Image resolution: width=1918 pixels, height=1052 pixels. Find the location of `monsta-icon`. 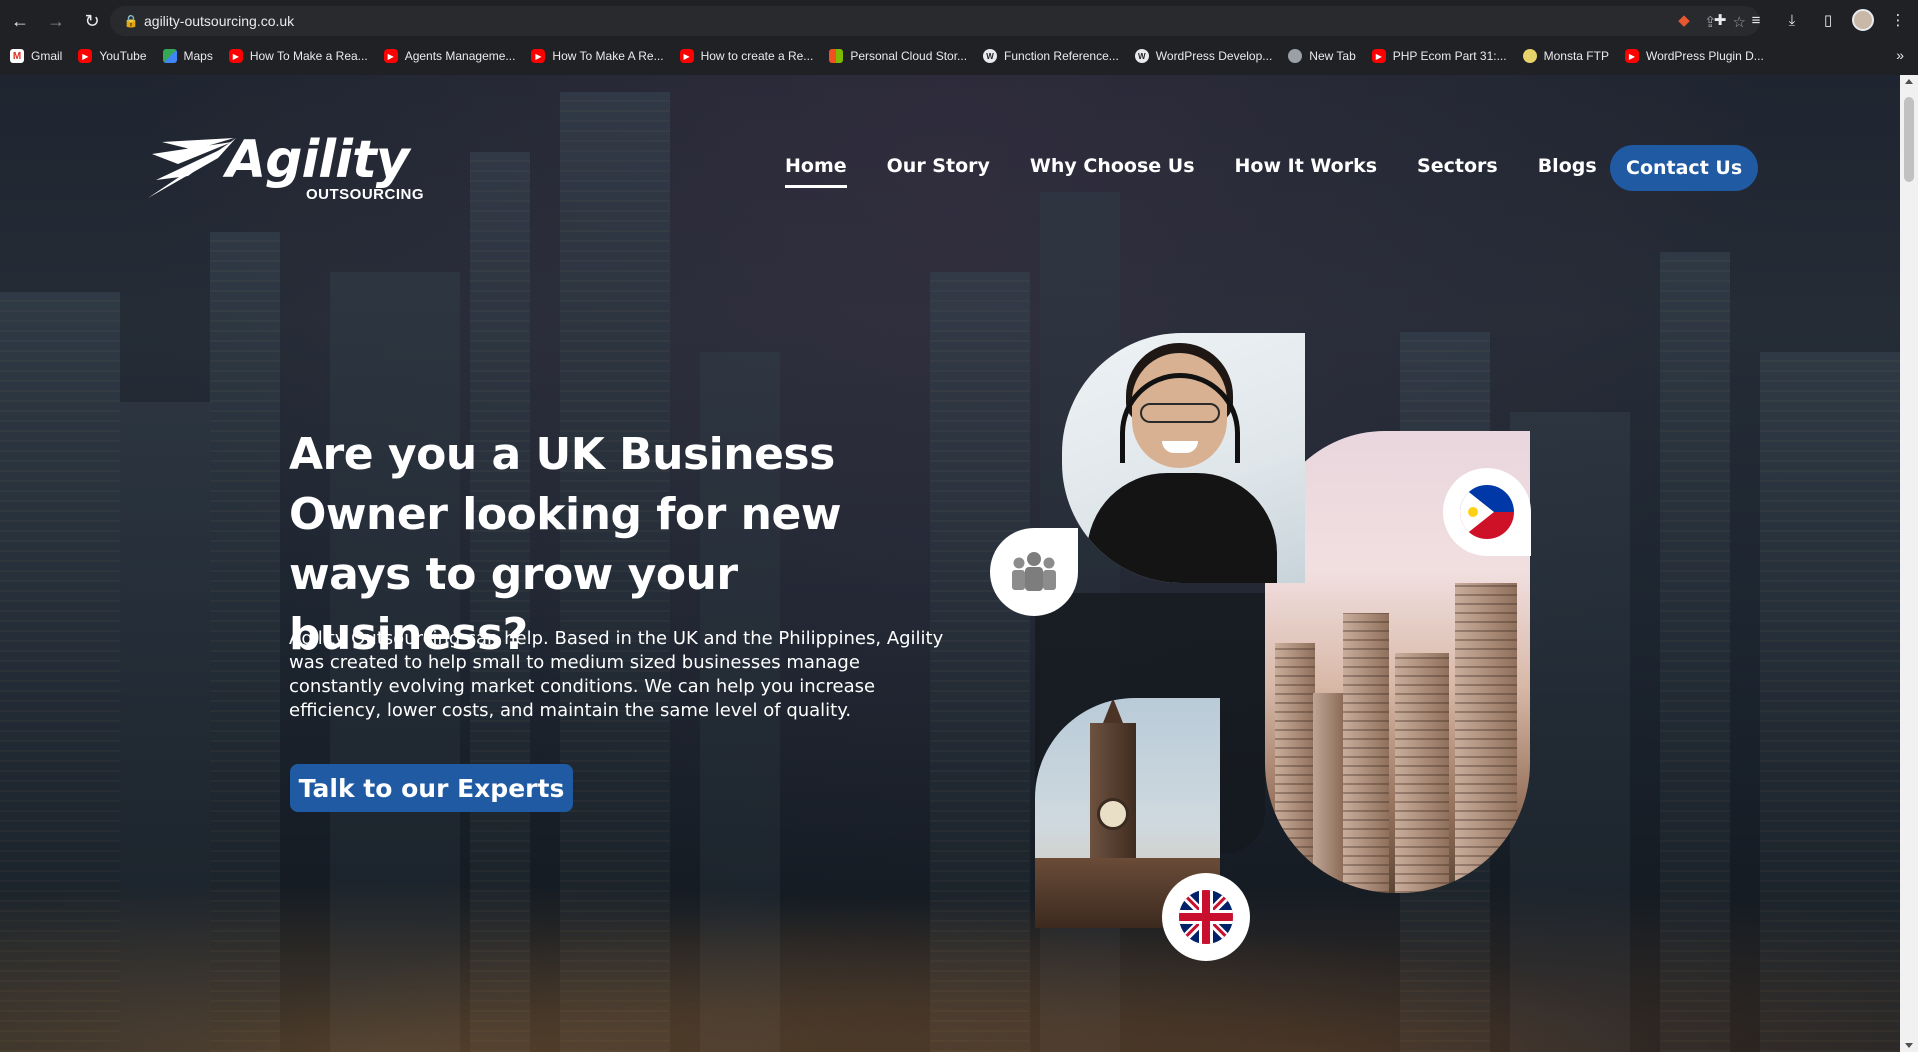

monsta-icon is located at coordinates (1529, 56).